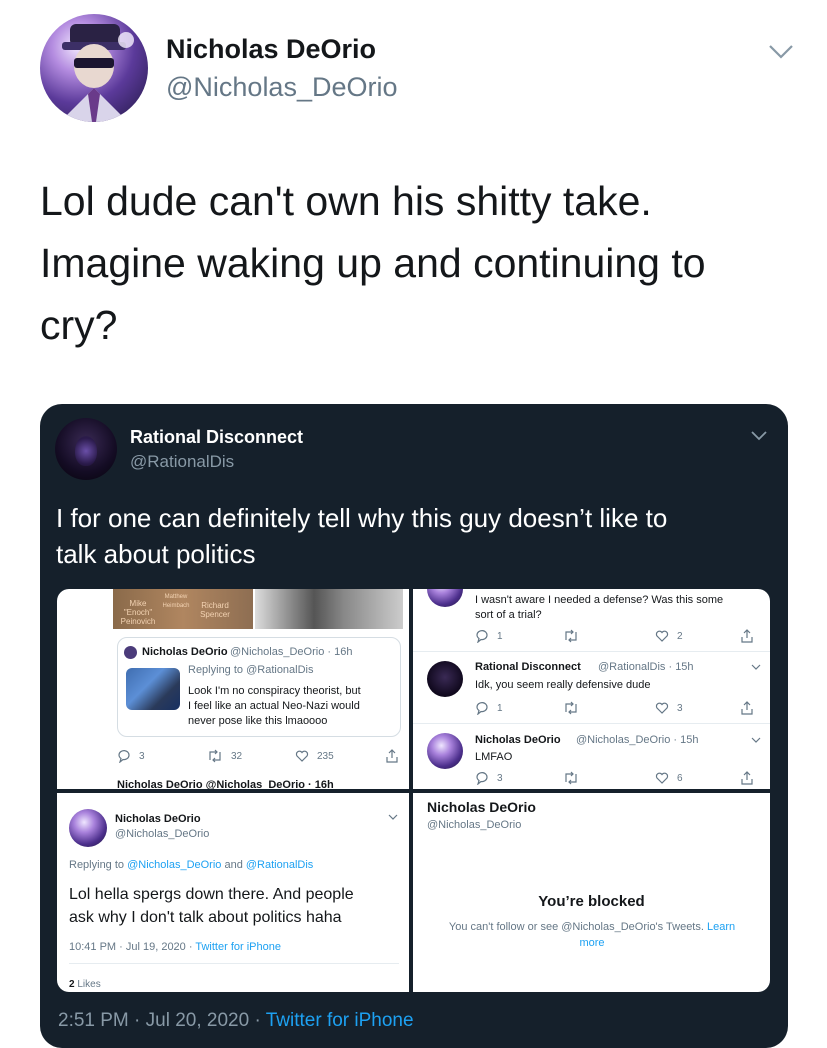 This screenshot has width=827, height=1048. What do you see at coordinates (79, 325) in the screenshot?
I see `tweet-text-line: cry?` at bounding box center [79, 325].